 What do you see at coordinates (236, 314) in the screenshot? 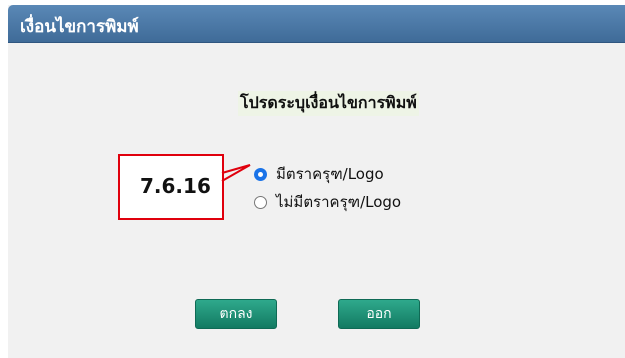
I see `ok-button: ตกลง` at bounding box center [236, 314].